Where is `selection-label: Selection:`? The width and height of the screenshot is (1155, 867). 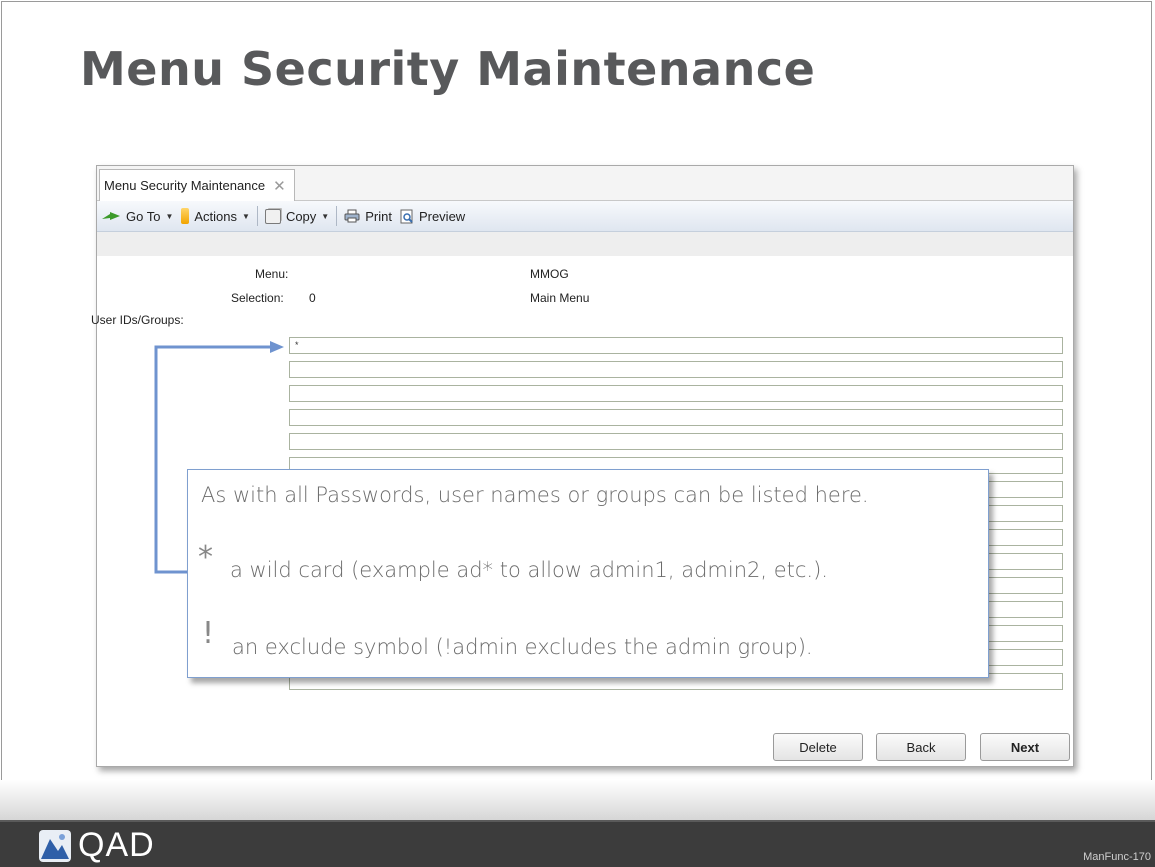 selection-label: Selection: is located at coordinates (257, 298).